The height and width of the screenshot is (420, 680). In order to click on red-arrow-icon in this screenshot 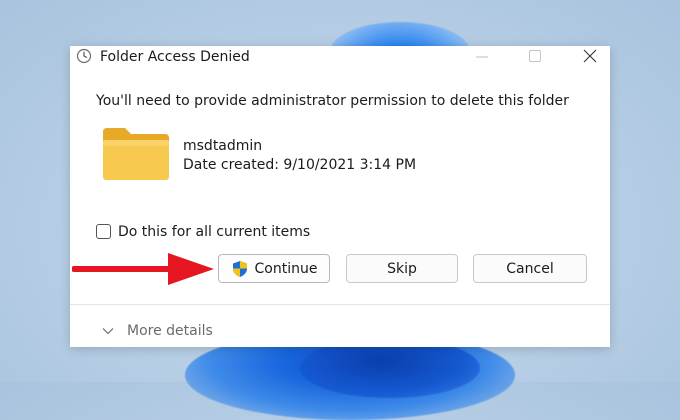, I will do `click(143, 269)`.